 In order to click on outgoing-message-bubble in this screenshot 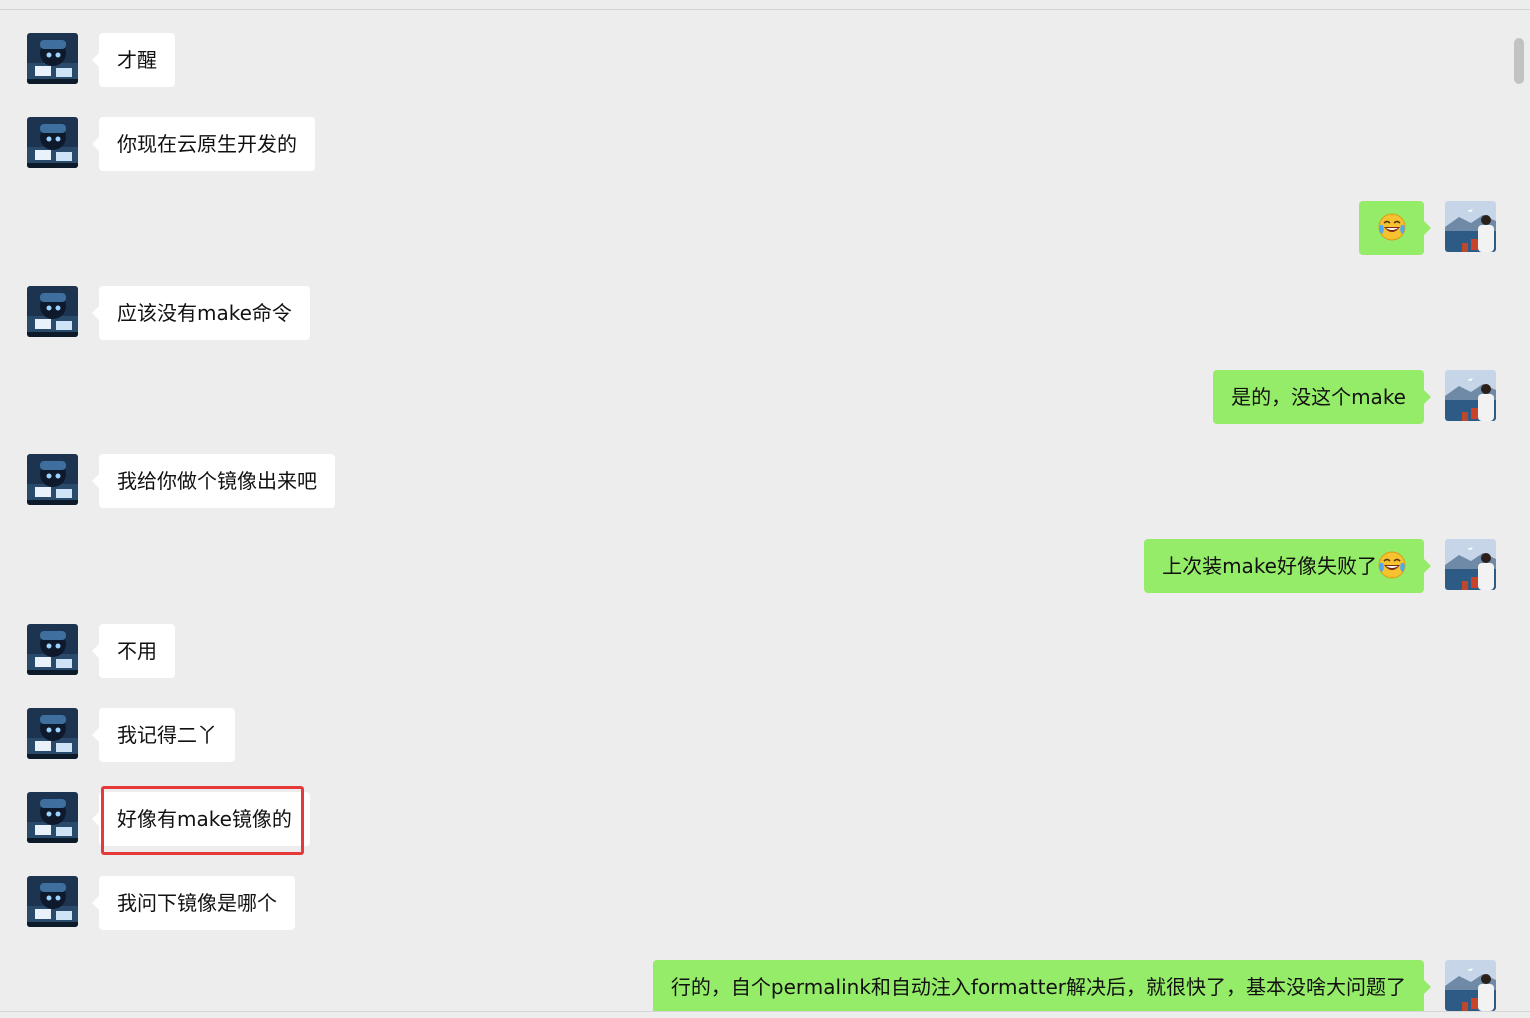, I will do `click(1395, 228)`.